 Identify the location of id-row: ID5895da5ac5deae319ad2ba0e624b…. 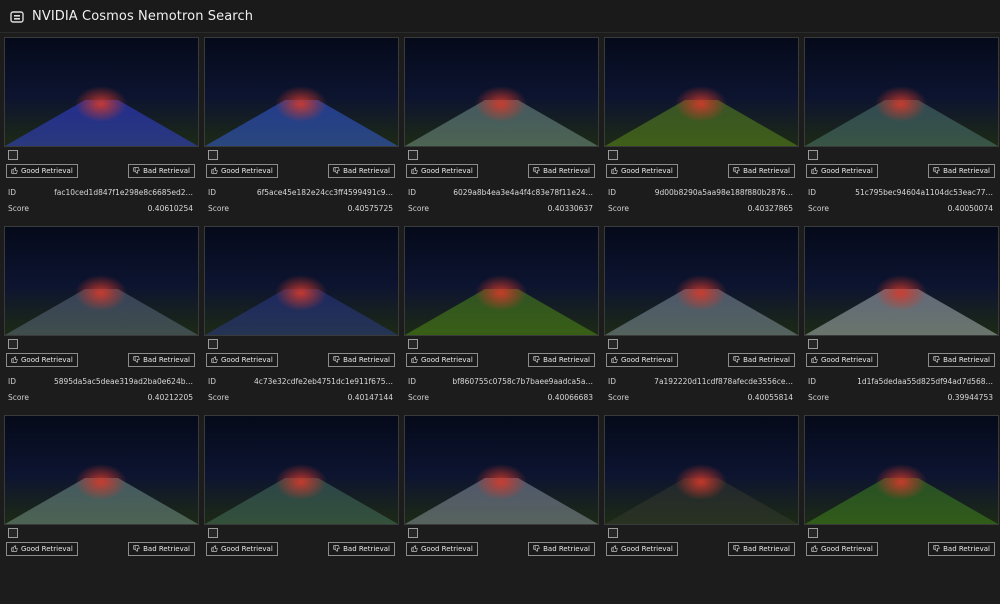
(100, 381).